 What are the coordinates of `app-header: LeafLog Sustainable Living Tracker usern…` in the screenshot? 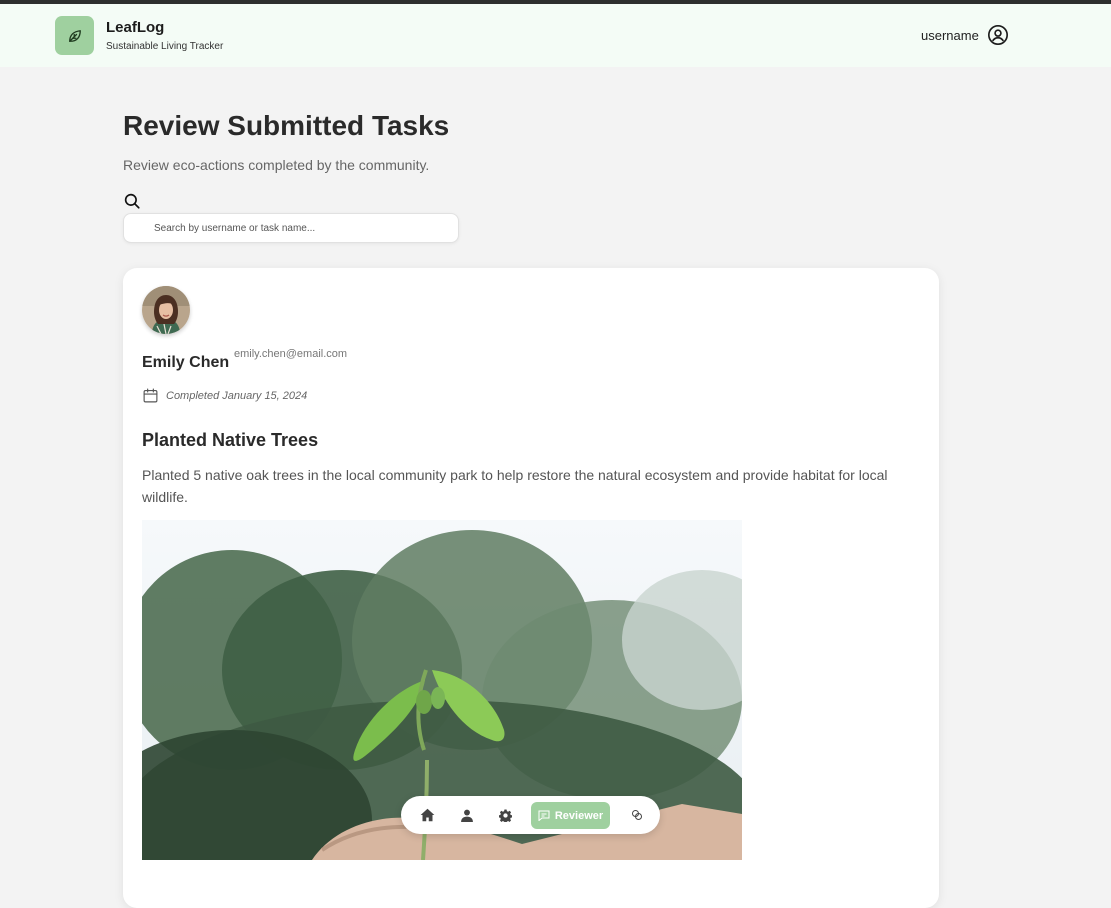 It's located at (555, 35).